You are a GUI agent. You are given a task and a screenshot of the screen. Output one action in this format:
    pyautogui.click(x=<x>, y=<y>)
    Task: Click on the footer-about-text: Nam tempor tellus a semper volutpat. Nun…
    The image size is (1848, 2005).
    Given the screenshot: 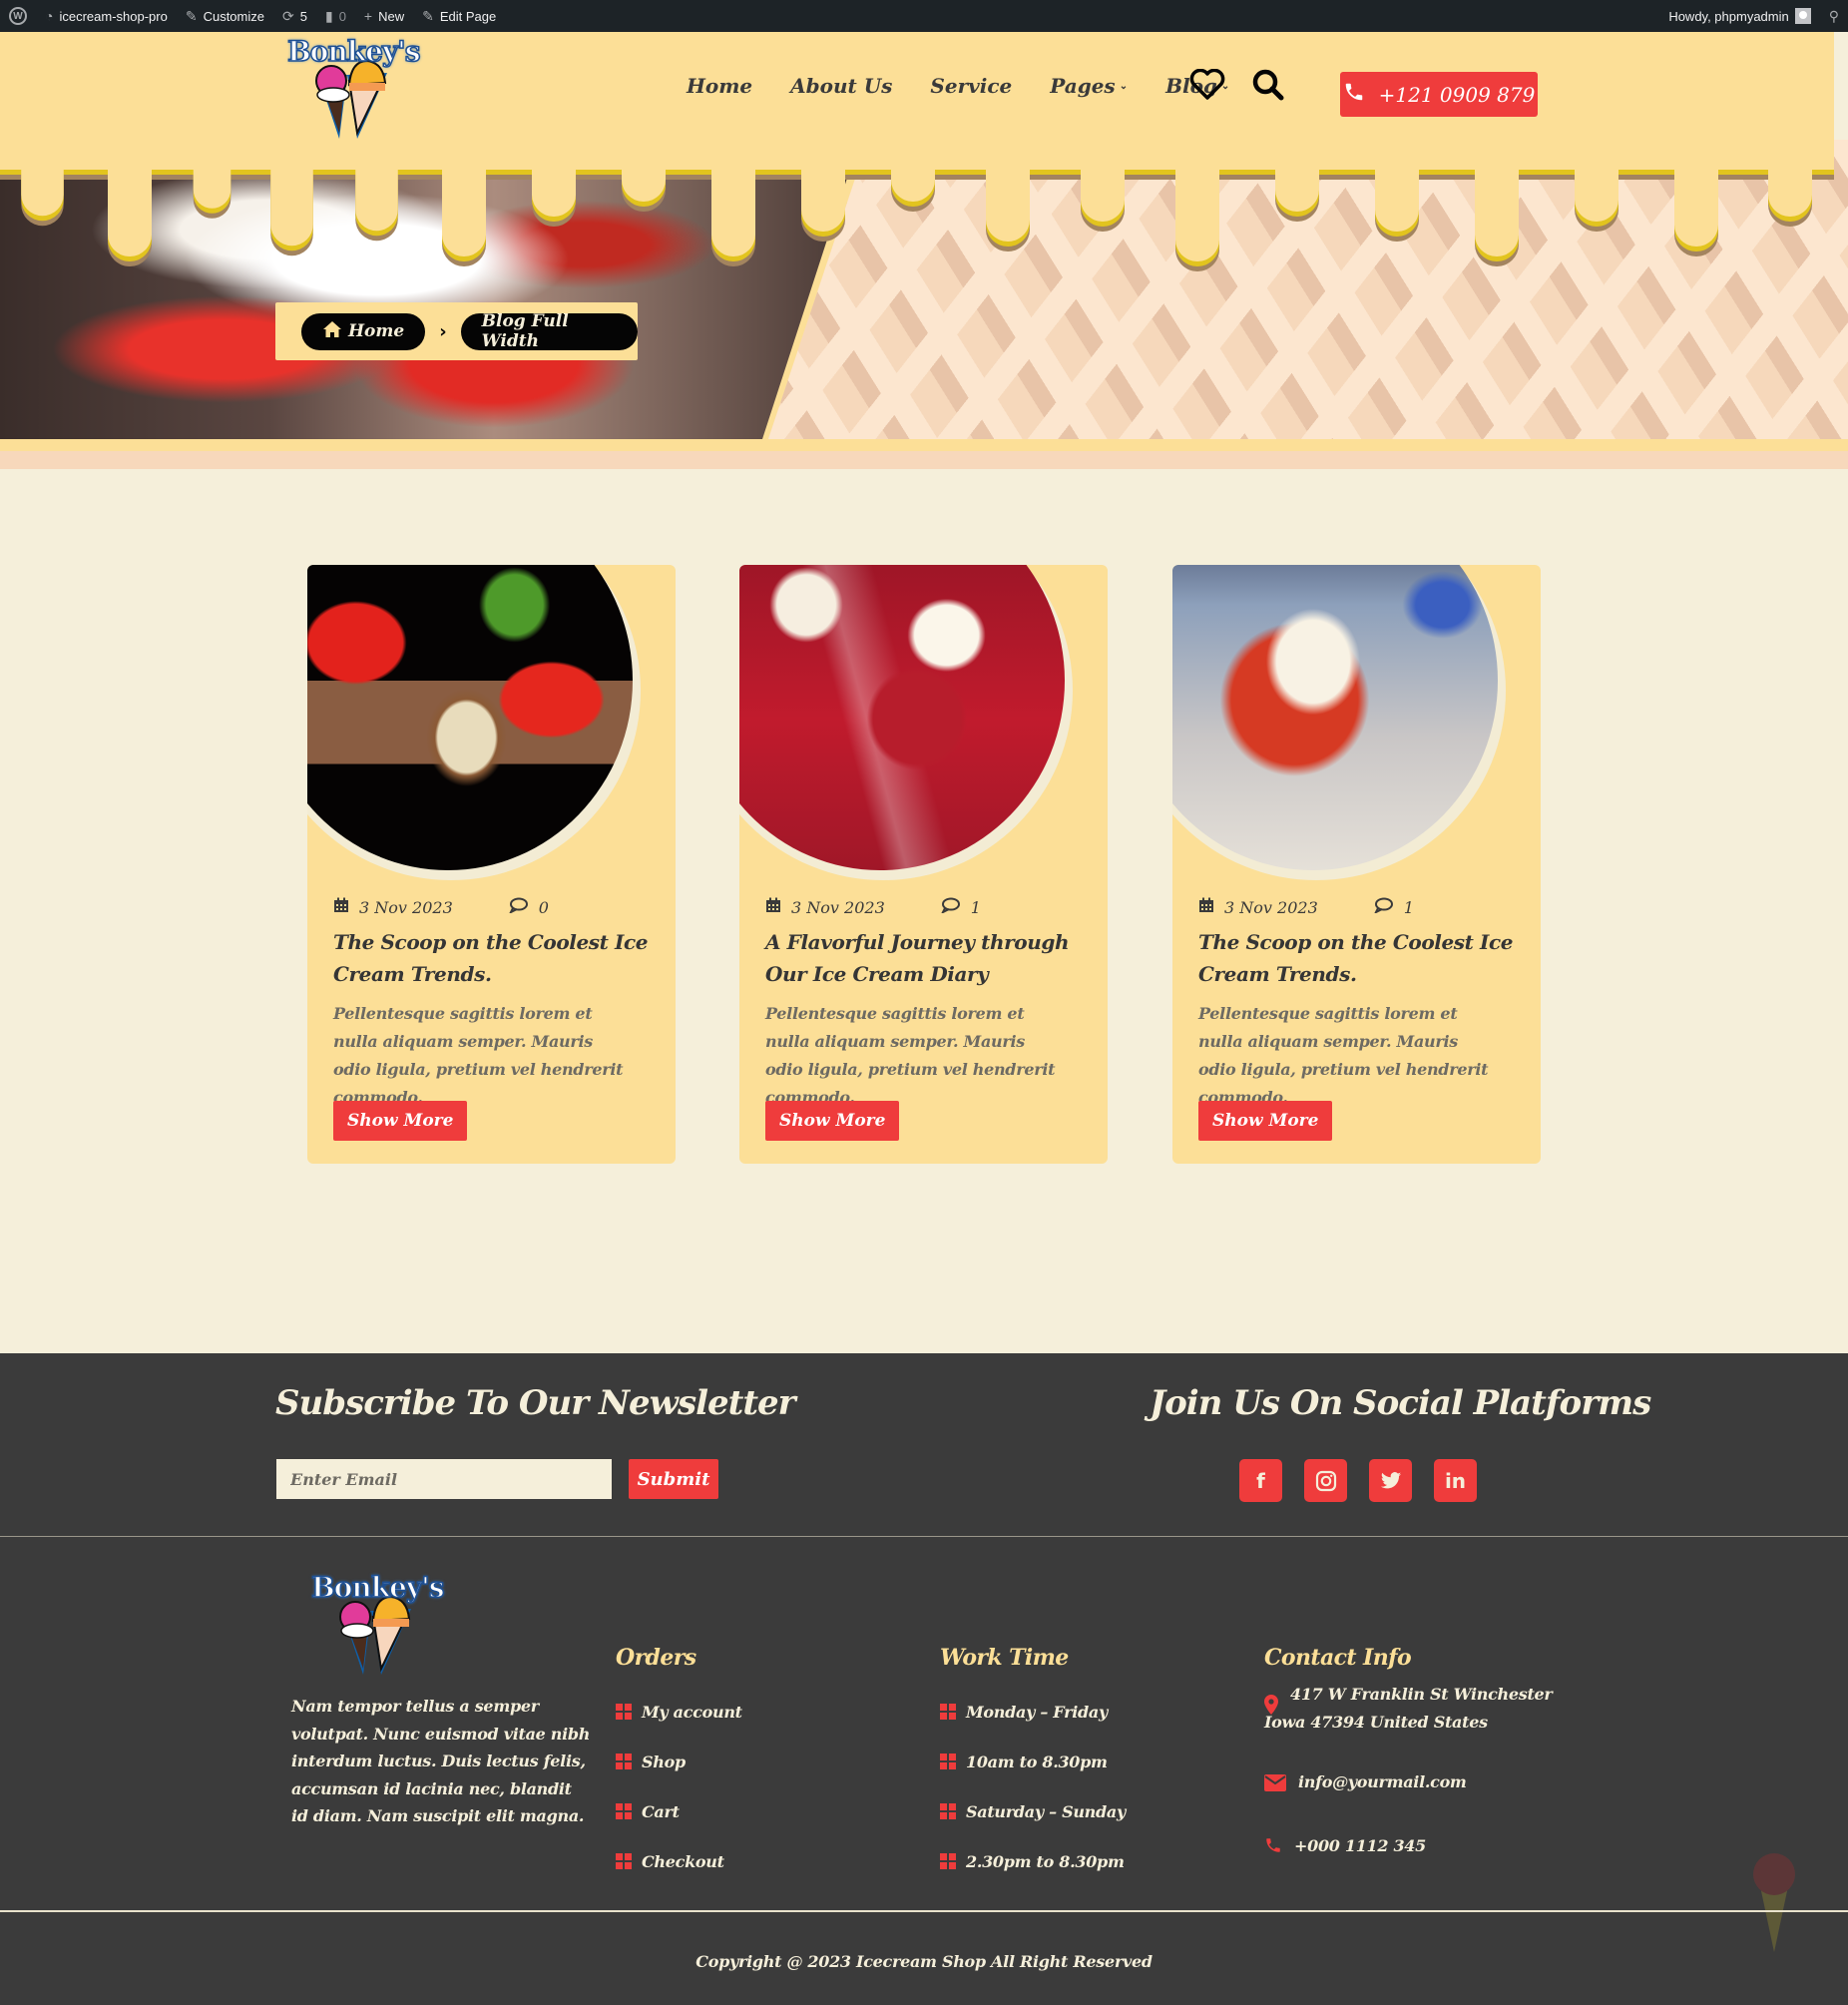 What is the action you would take?
    pyautogui.click(x=441, y=1761)
    